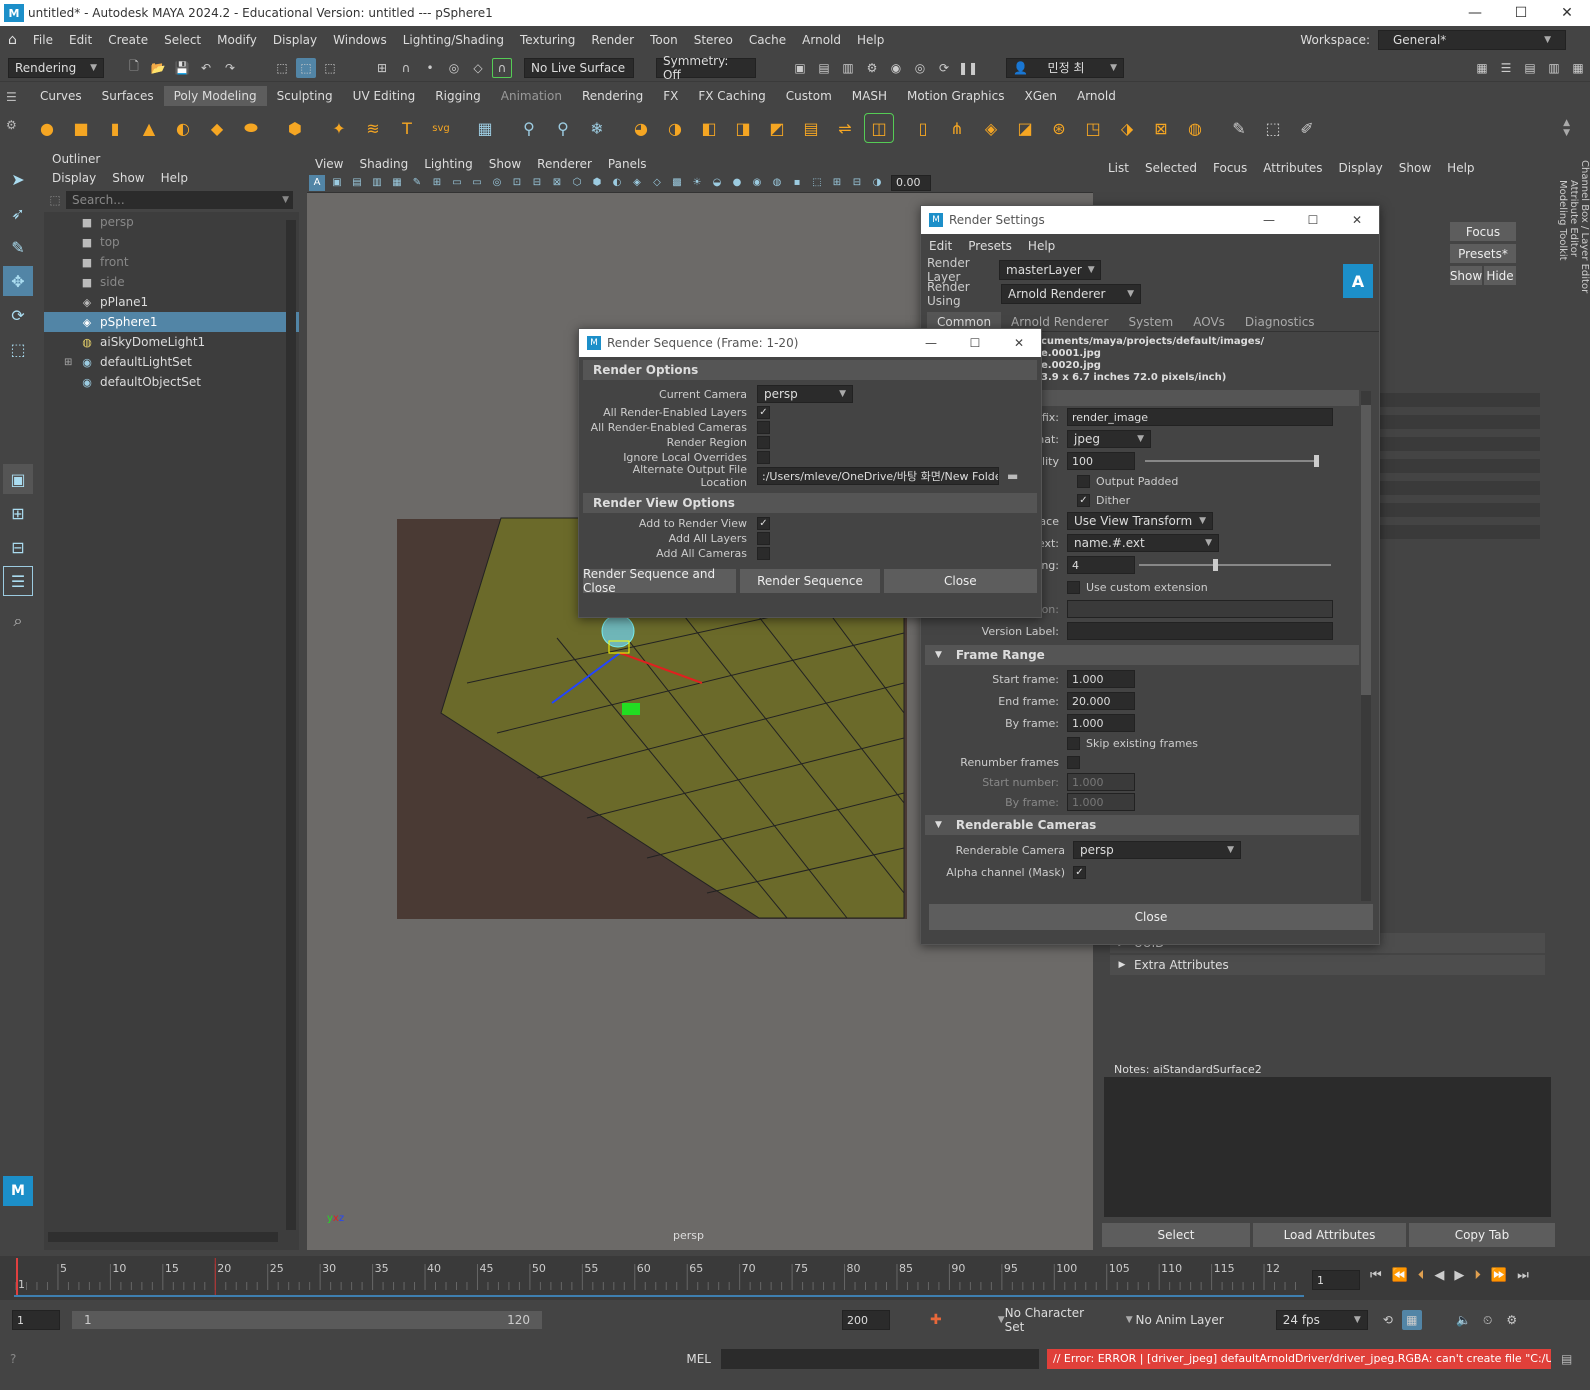 Image resolution: width=1590 pixels, height=1390 pixels. What do you see at coordinates (502, 67) in the screenshot?
I see `magnet-icon: ∩` at bounding box center [502, 67].